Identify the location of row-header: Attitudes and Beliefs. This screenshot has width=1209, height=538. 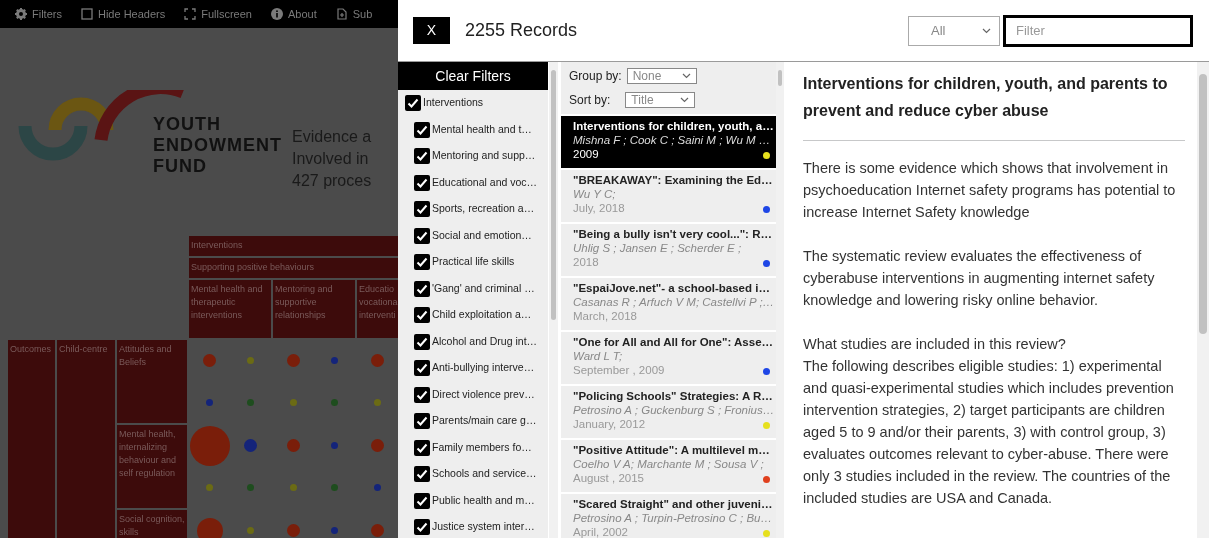
(152, 381).